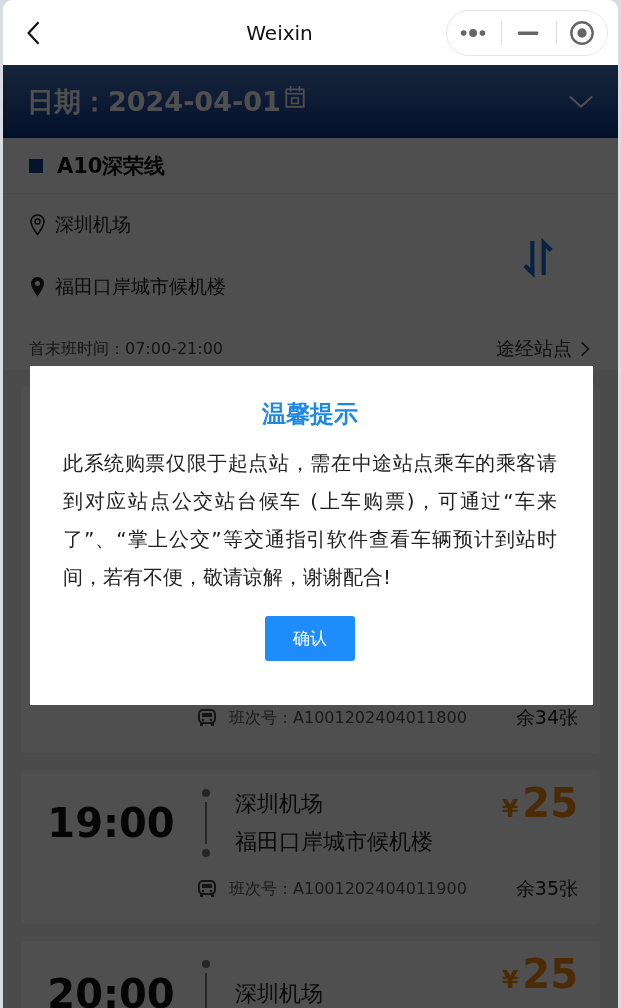  Describe the element at coordinates (111, 989) in the screenshot. I see `departure-time: 20:00` at that location.